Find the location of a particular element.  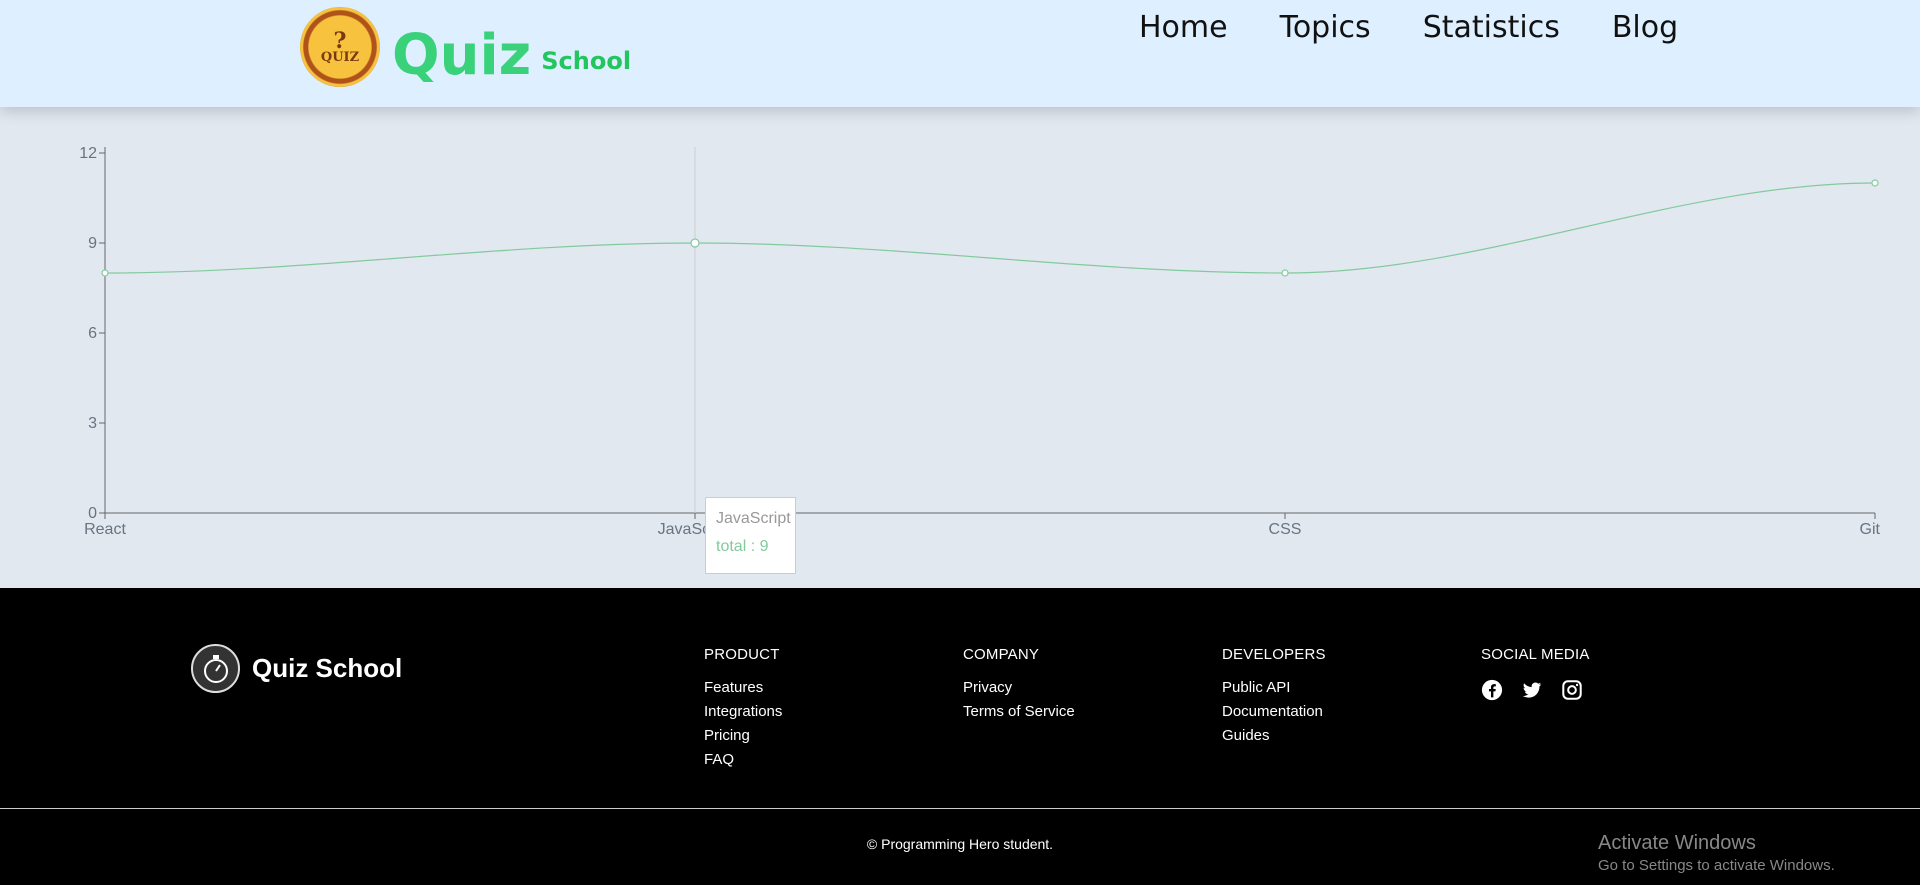

footer-link-documentation: Documentation is located at coordinates (1274, 711).